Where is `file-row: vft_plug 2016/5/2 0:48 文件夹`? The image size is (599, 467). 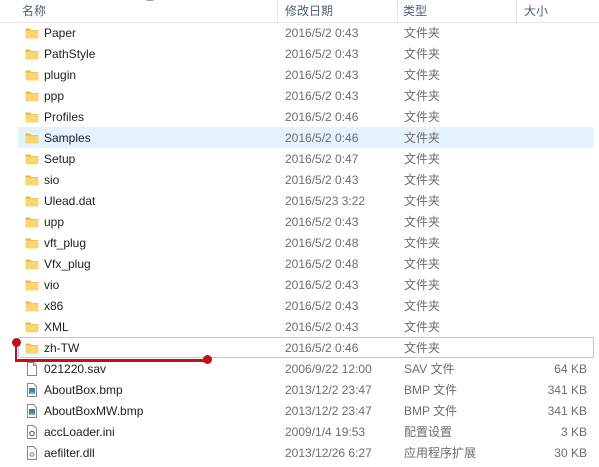
file-row: vft_plug 2016/5/2 0:48 文件夹 is located at coordinates (306, 242).